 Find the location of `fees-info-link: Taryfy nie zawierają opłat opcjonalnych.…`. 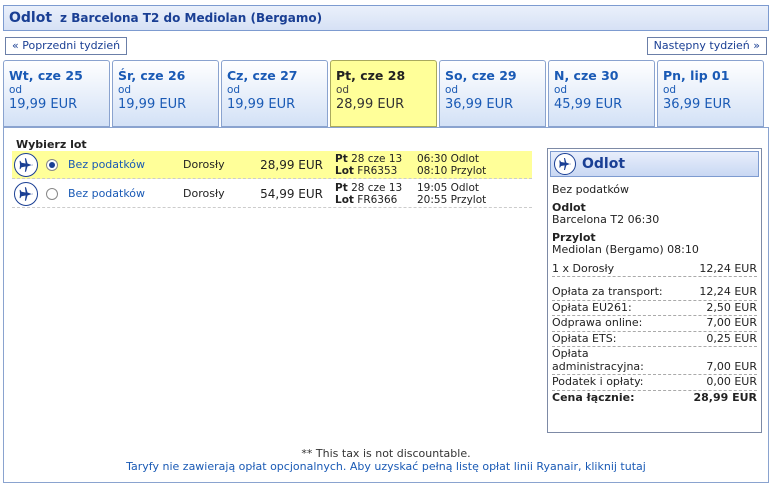

fees-info-link: Taryfy nie zawierają opłat opcjonalnych.… is located at coordinates (386, 466).